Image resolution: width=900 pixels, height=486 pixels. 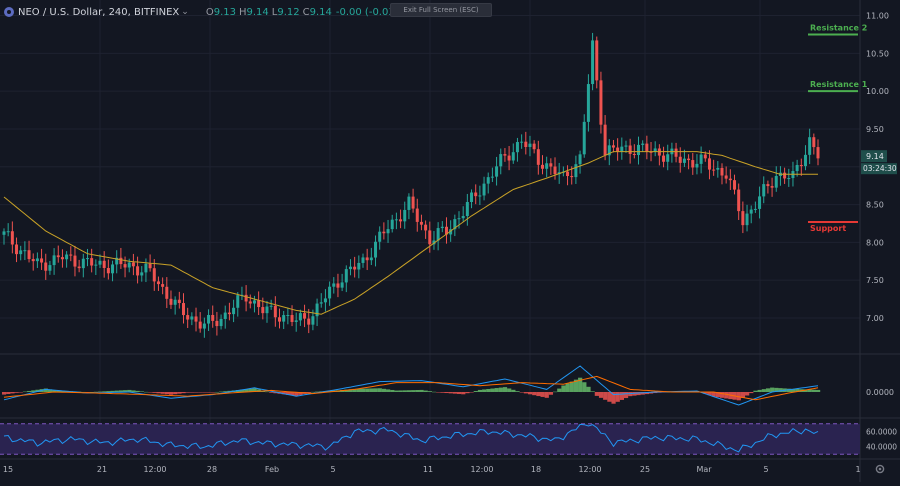 What do you see at coordinates (185, 12) in the screenshot?
I see `chevron-down-icon: ⌄` at bounding box center [185, 12].